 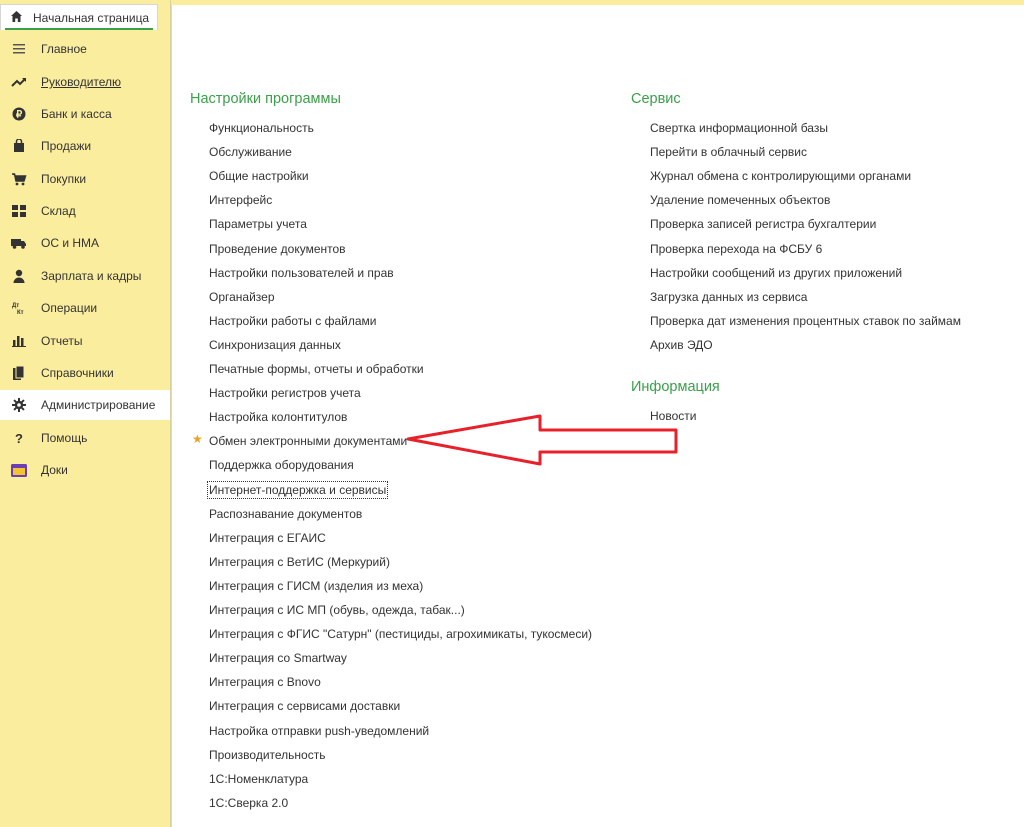 I want to click on menu-link: Архив ЭДО, so click(x=681, y=345).